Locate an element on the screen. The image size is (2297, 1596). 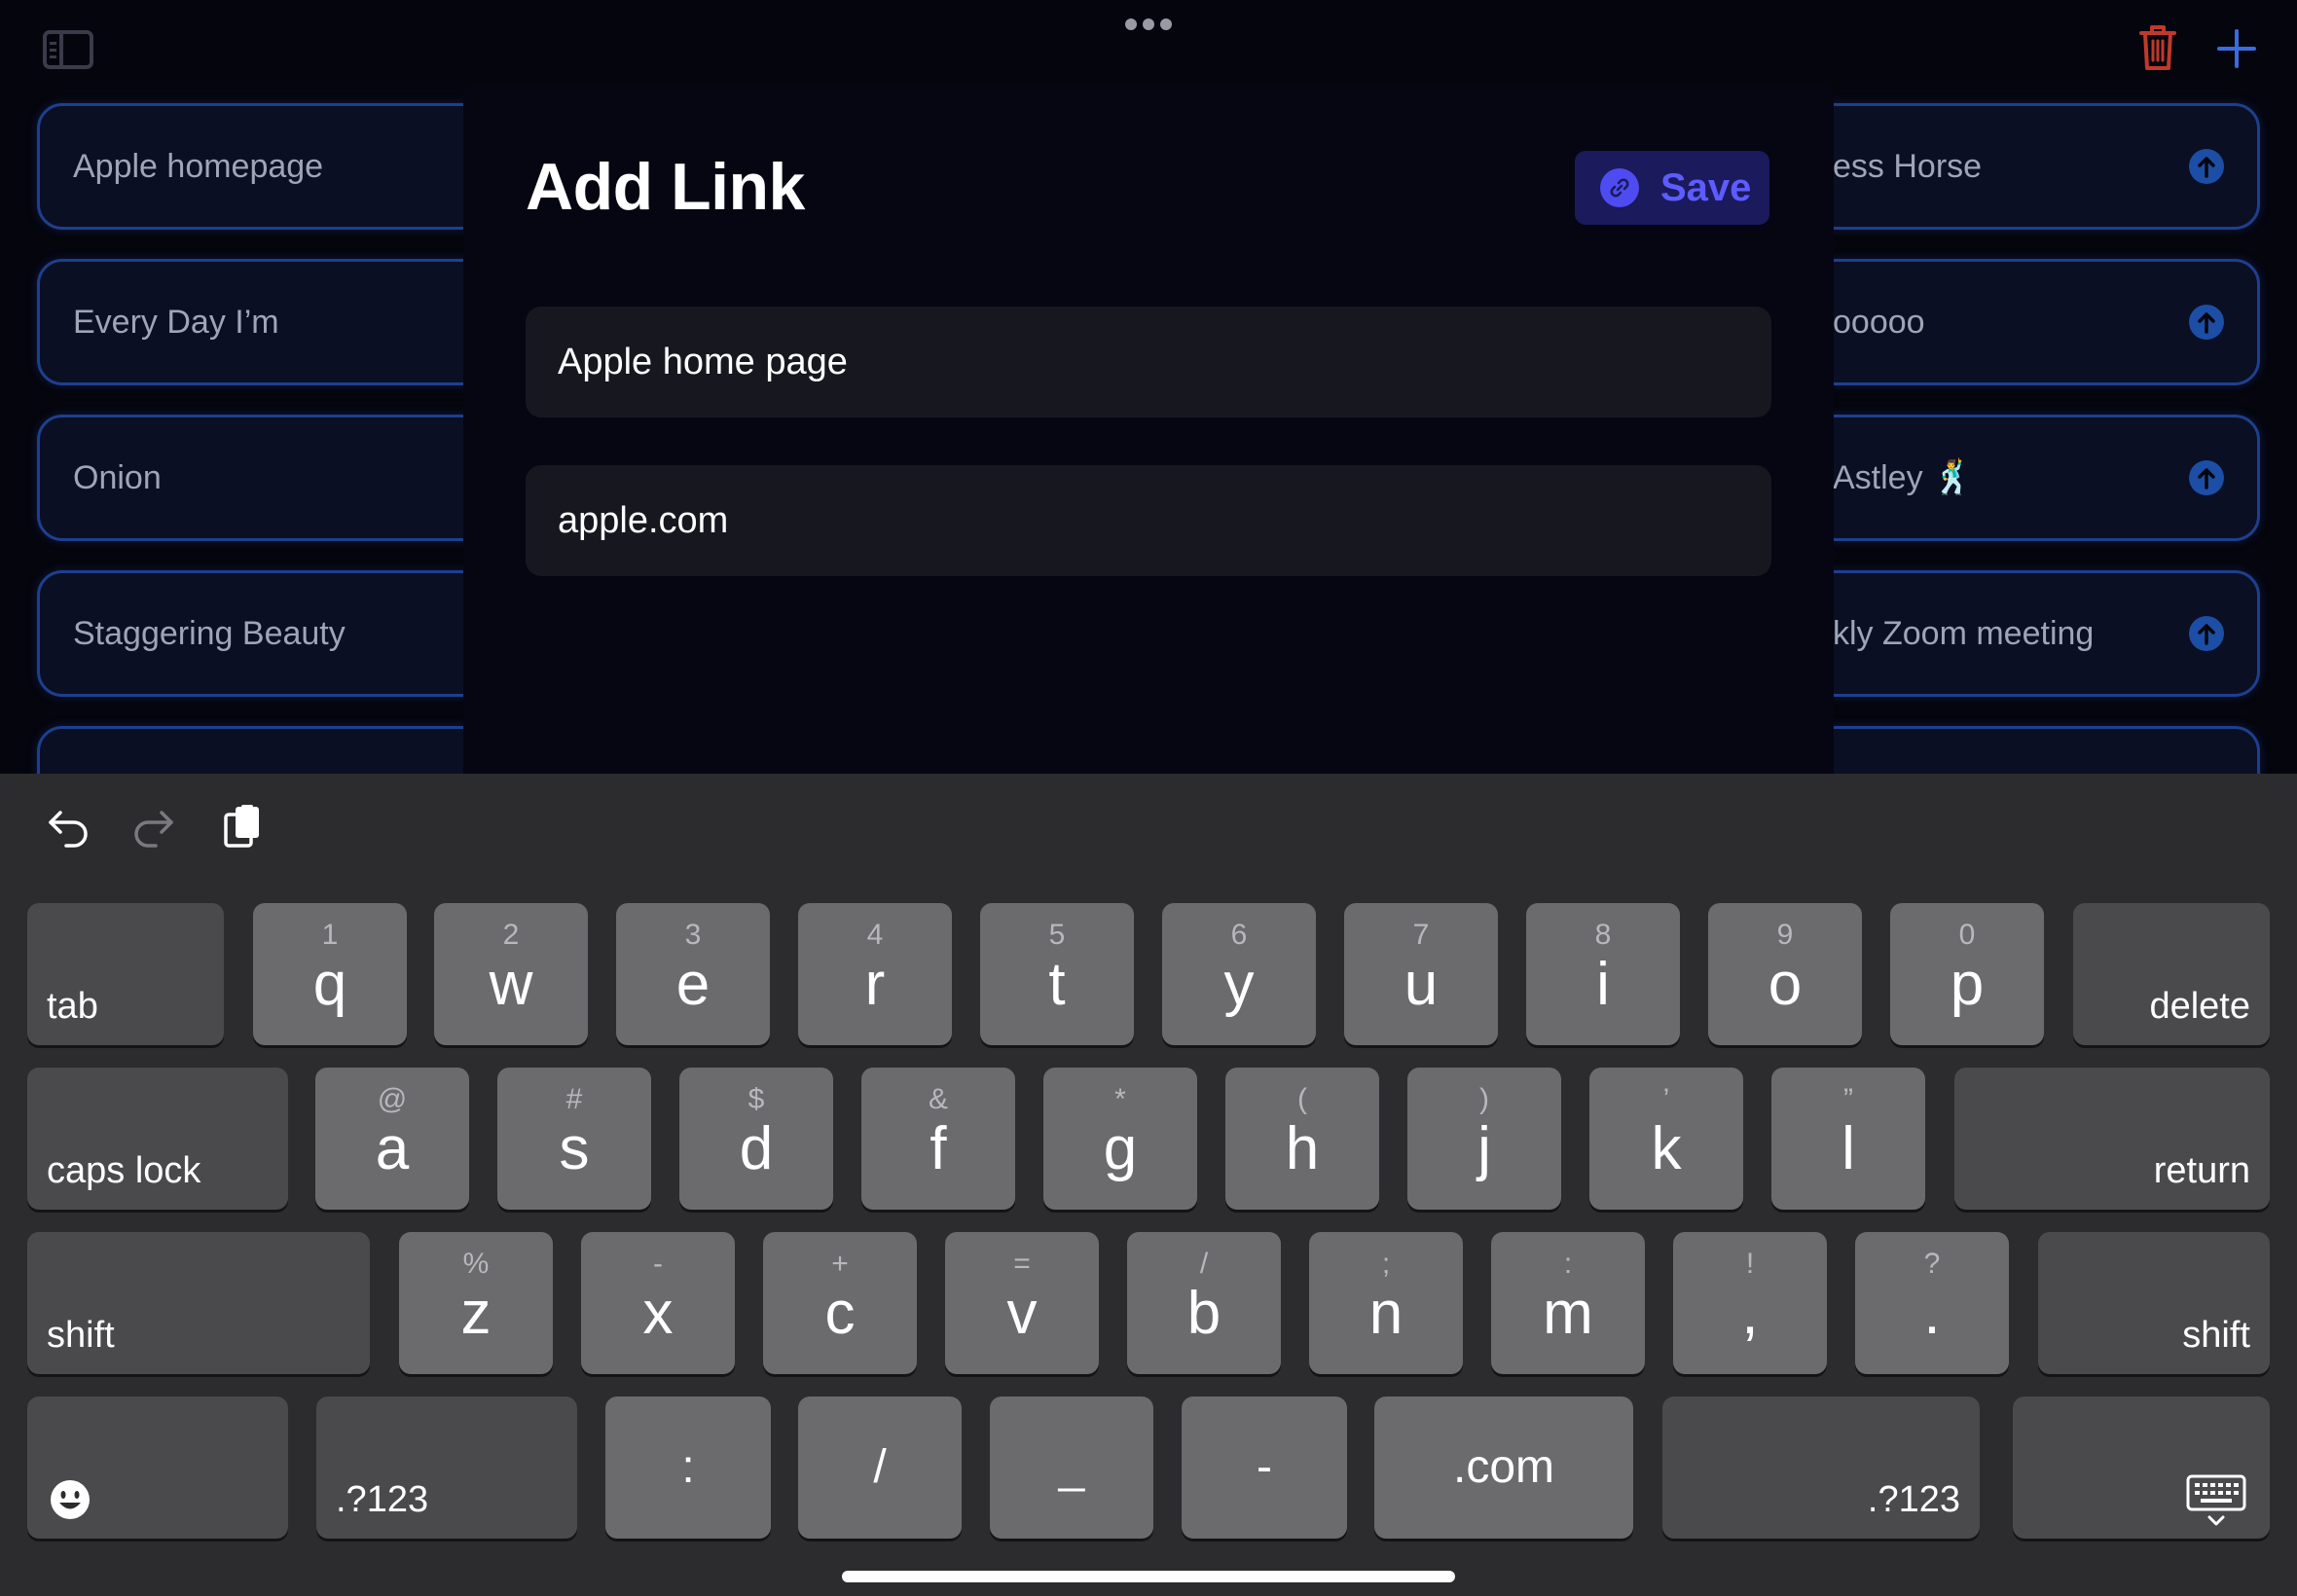
link-url-field is located at coordinates (1148, 520).